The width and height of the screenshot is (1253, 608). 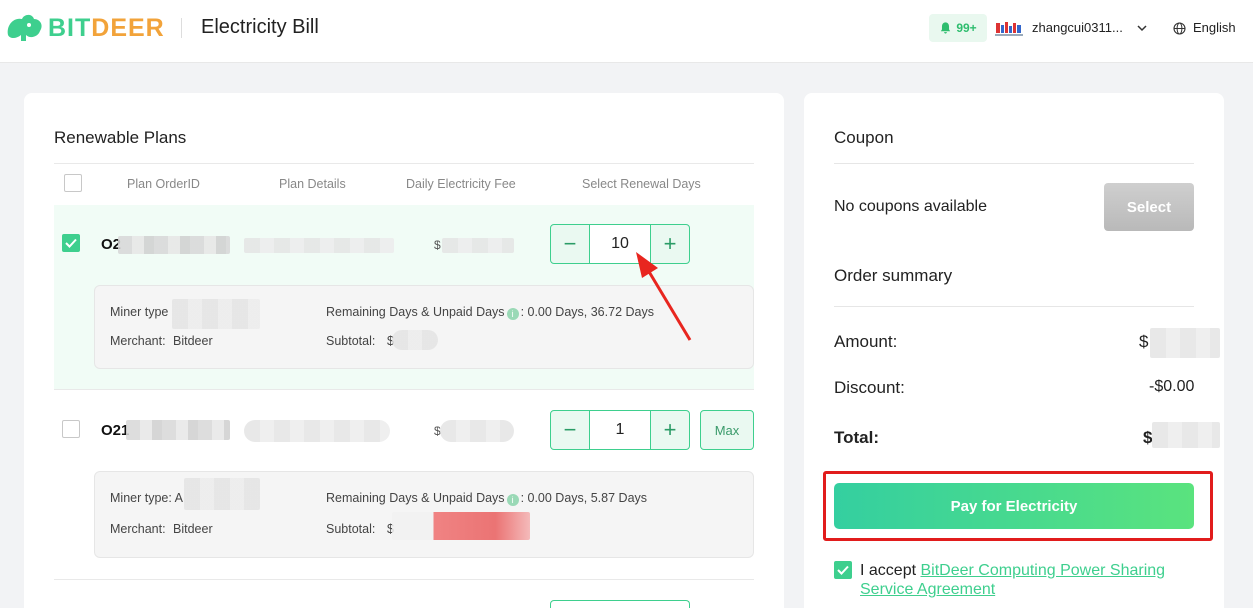 What do you see at coordinates (1172, 386) in the screenshot?
I see `discount-value: -$0.00` at bounding box center [1172, 386].